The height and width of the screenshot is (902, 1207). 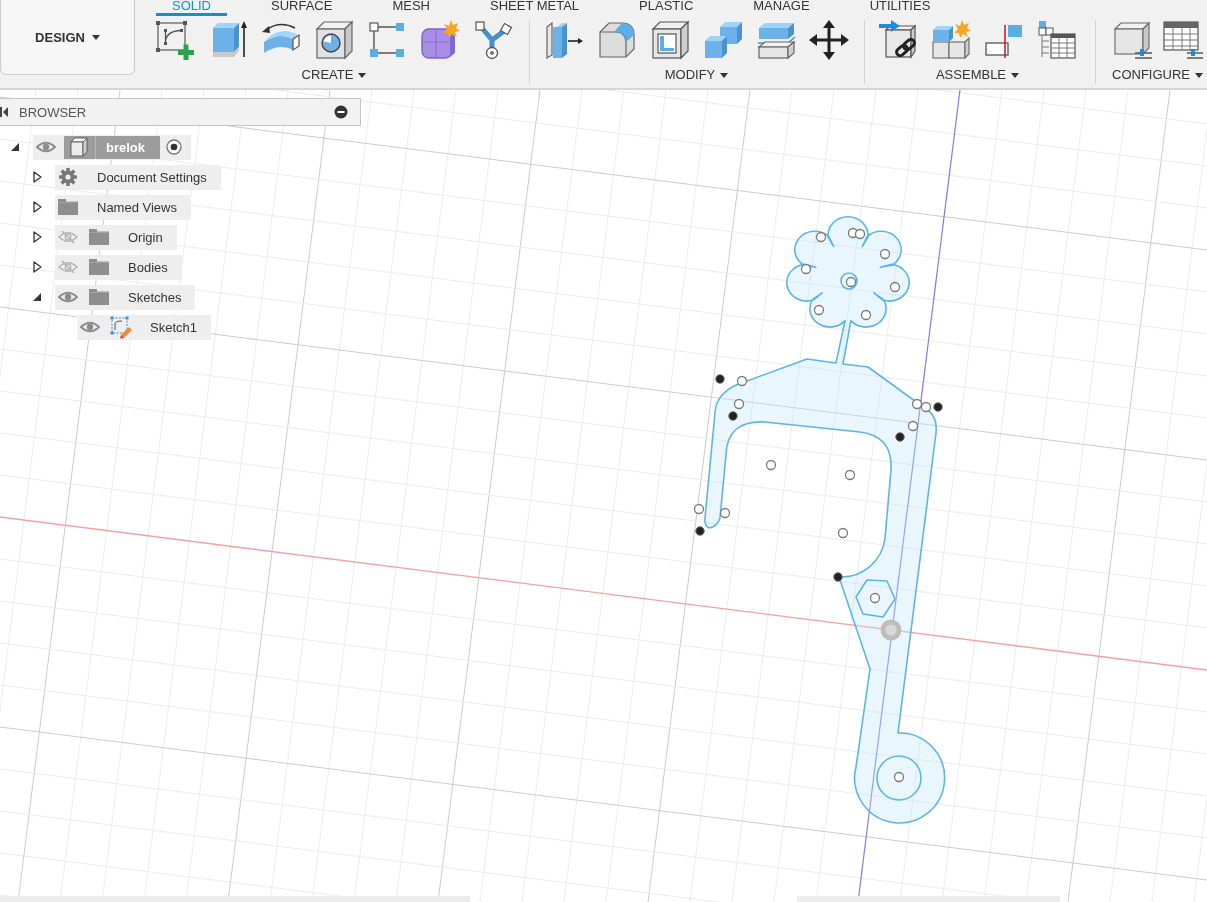 What do you see at coordinates (118, 267) in the screenshot?
I see `tree-item: Bodies` at bounding box center [118, 267].